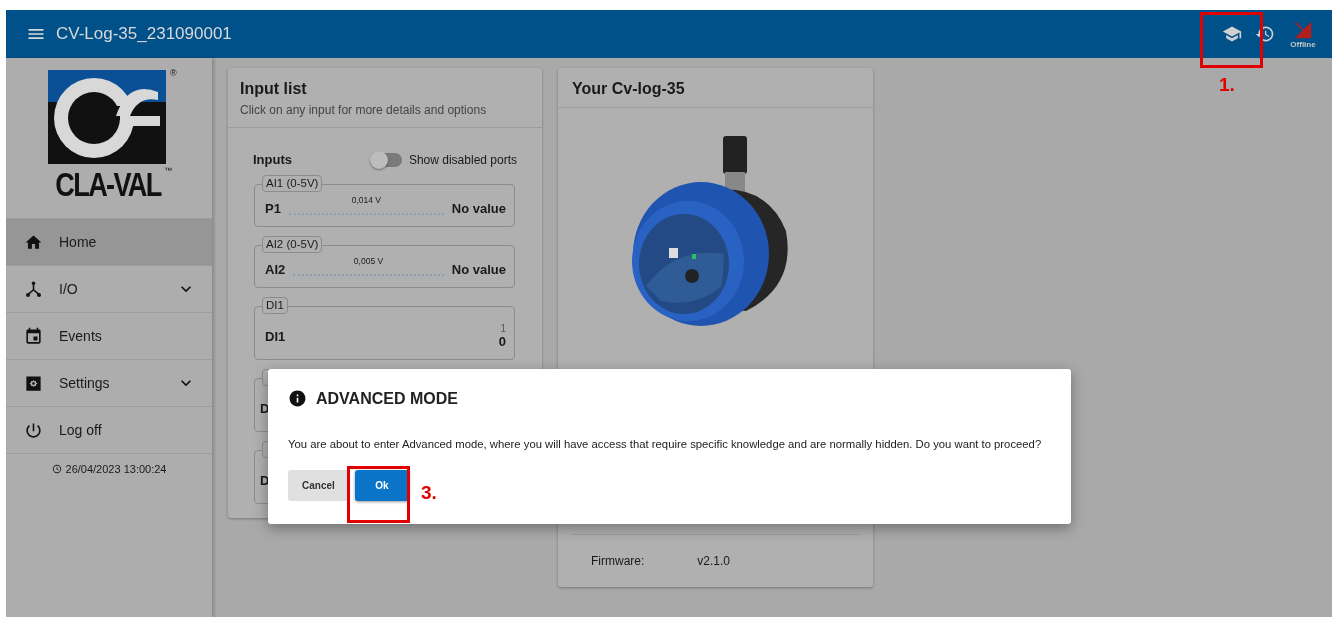 This screenshot has width=1338, height=617. Describe the element at coordinates (665, 444) in the screenshot. I see `dialog-message: You are about to enter Advanced mode, where you will have access that require specific knowledge and are normally hidden. Do you want to proceed?` at that location.